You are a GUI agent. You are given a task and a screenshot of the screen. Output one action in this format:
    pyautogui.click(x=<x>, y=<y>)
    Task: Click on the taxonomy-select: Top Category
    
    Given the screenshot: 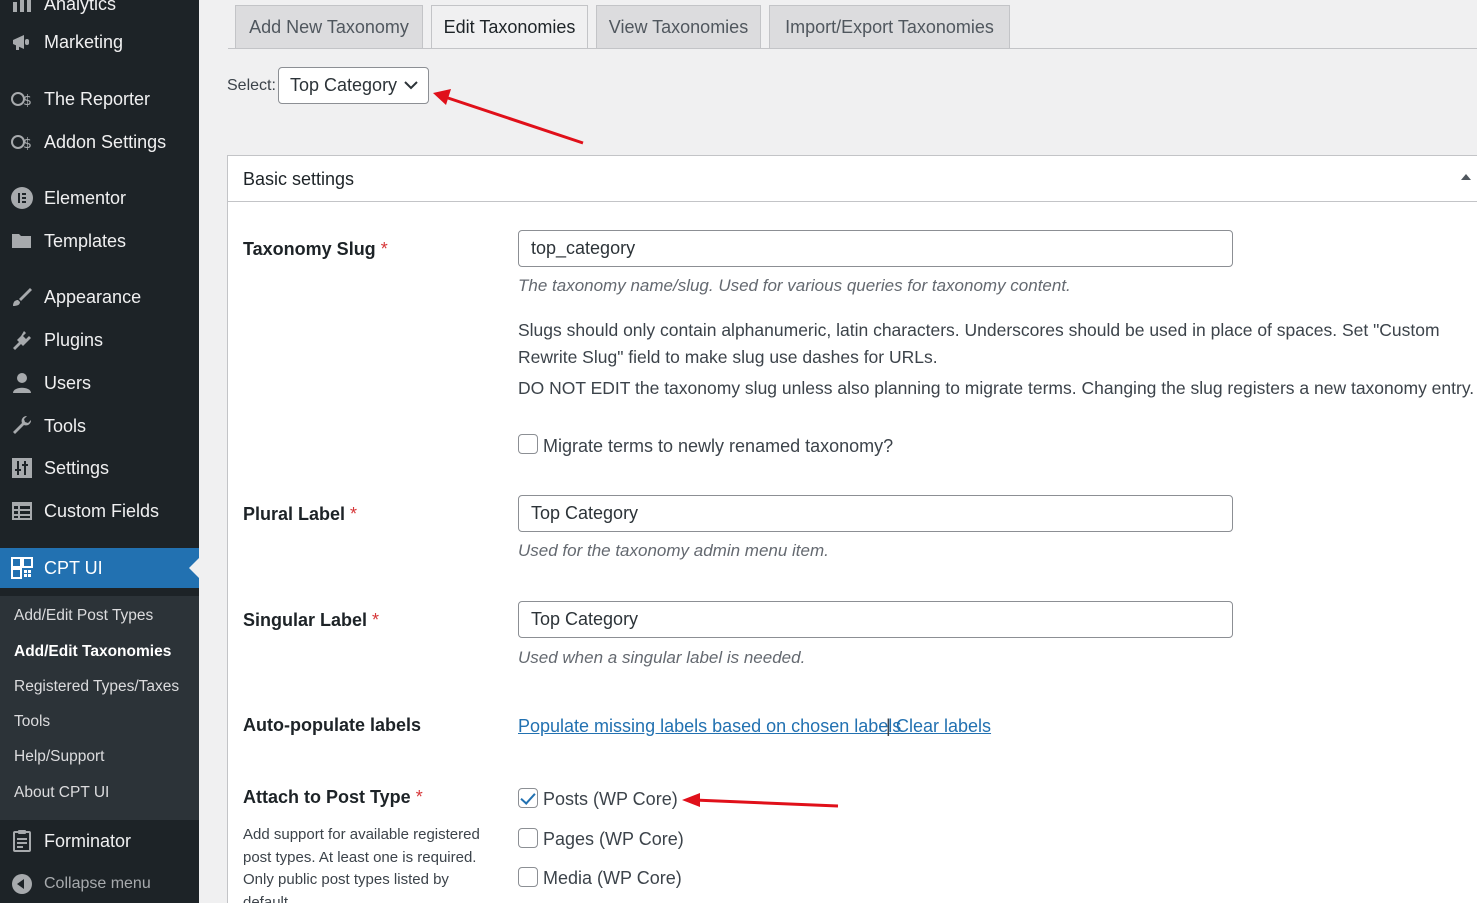 What is the action you would take?
    pyautogui.click(x=353, y=85)
    